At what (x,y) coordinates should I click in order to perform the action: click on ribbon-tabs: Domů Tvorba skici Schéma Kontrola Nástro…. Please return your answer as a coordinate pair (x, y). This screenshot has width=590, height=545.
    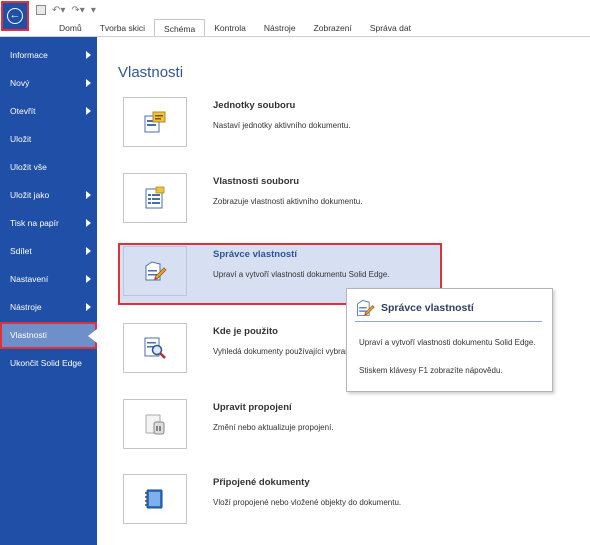
    Looking at the image, I should click on (235, 28).